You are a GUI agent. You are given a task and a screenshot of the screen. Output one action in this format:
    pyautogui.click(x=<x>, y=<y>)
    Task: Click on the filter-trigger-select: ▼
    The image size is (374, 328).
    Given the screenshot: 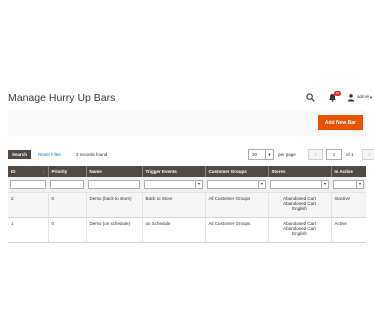 What is the action you would take?
    pyautogui.click(x=173, y=184)
    